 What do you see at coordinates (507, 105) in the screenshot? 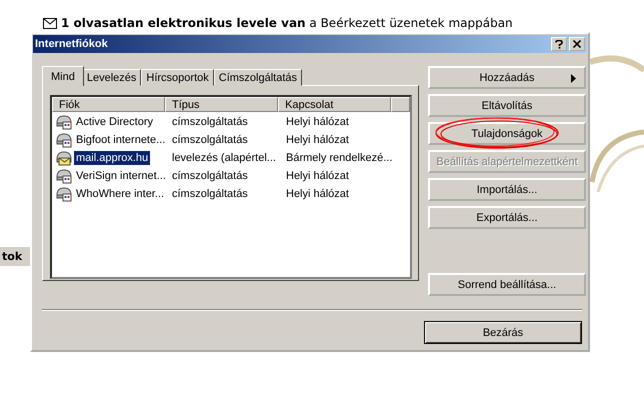
I see `action-button: Eltávolítás` at bounding box center [507, 105].